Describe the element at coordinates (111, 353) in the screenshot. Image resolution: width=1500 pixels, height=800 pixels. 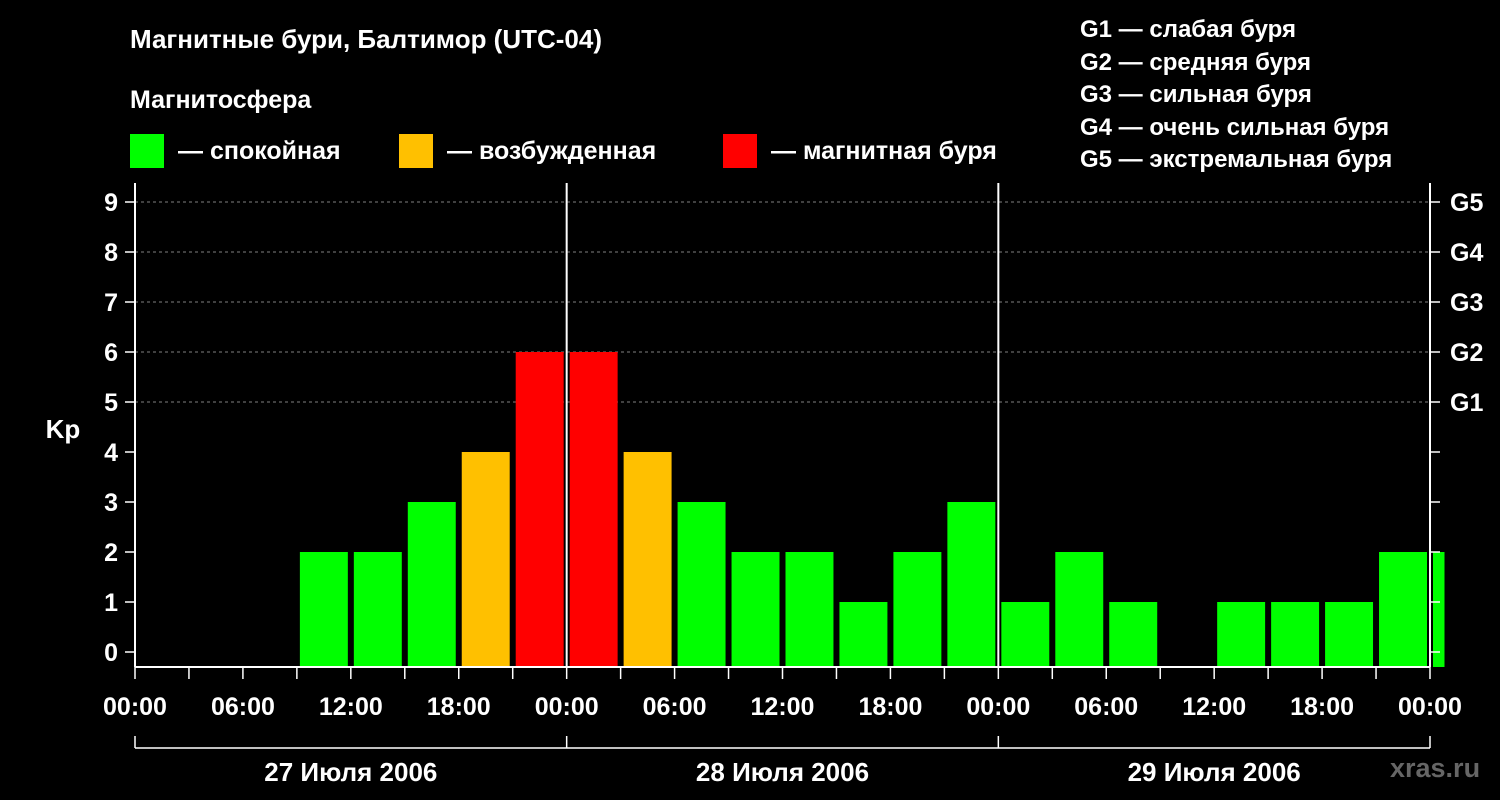
I see `y-tick-label: 6` at that location.